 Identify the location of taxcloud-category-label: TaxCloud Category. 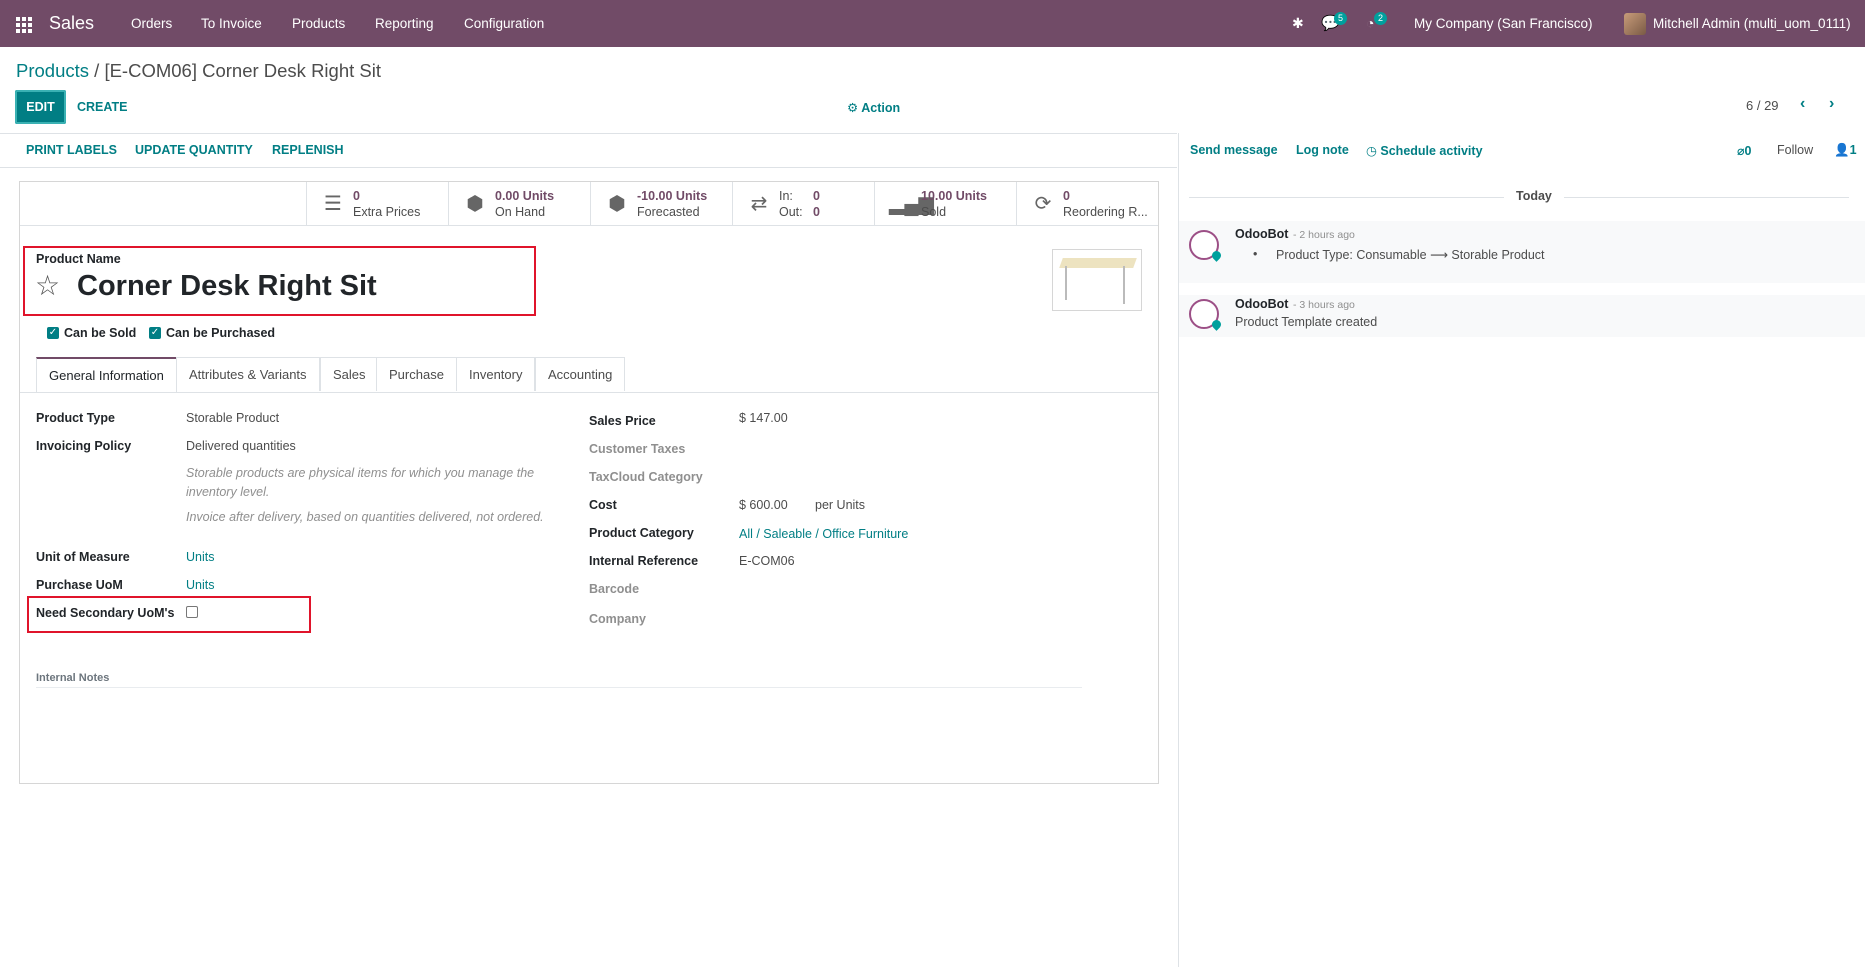
(646, 477).